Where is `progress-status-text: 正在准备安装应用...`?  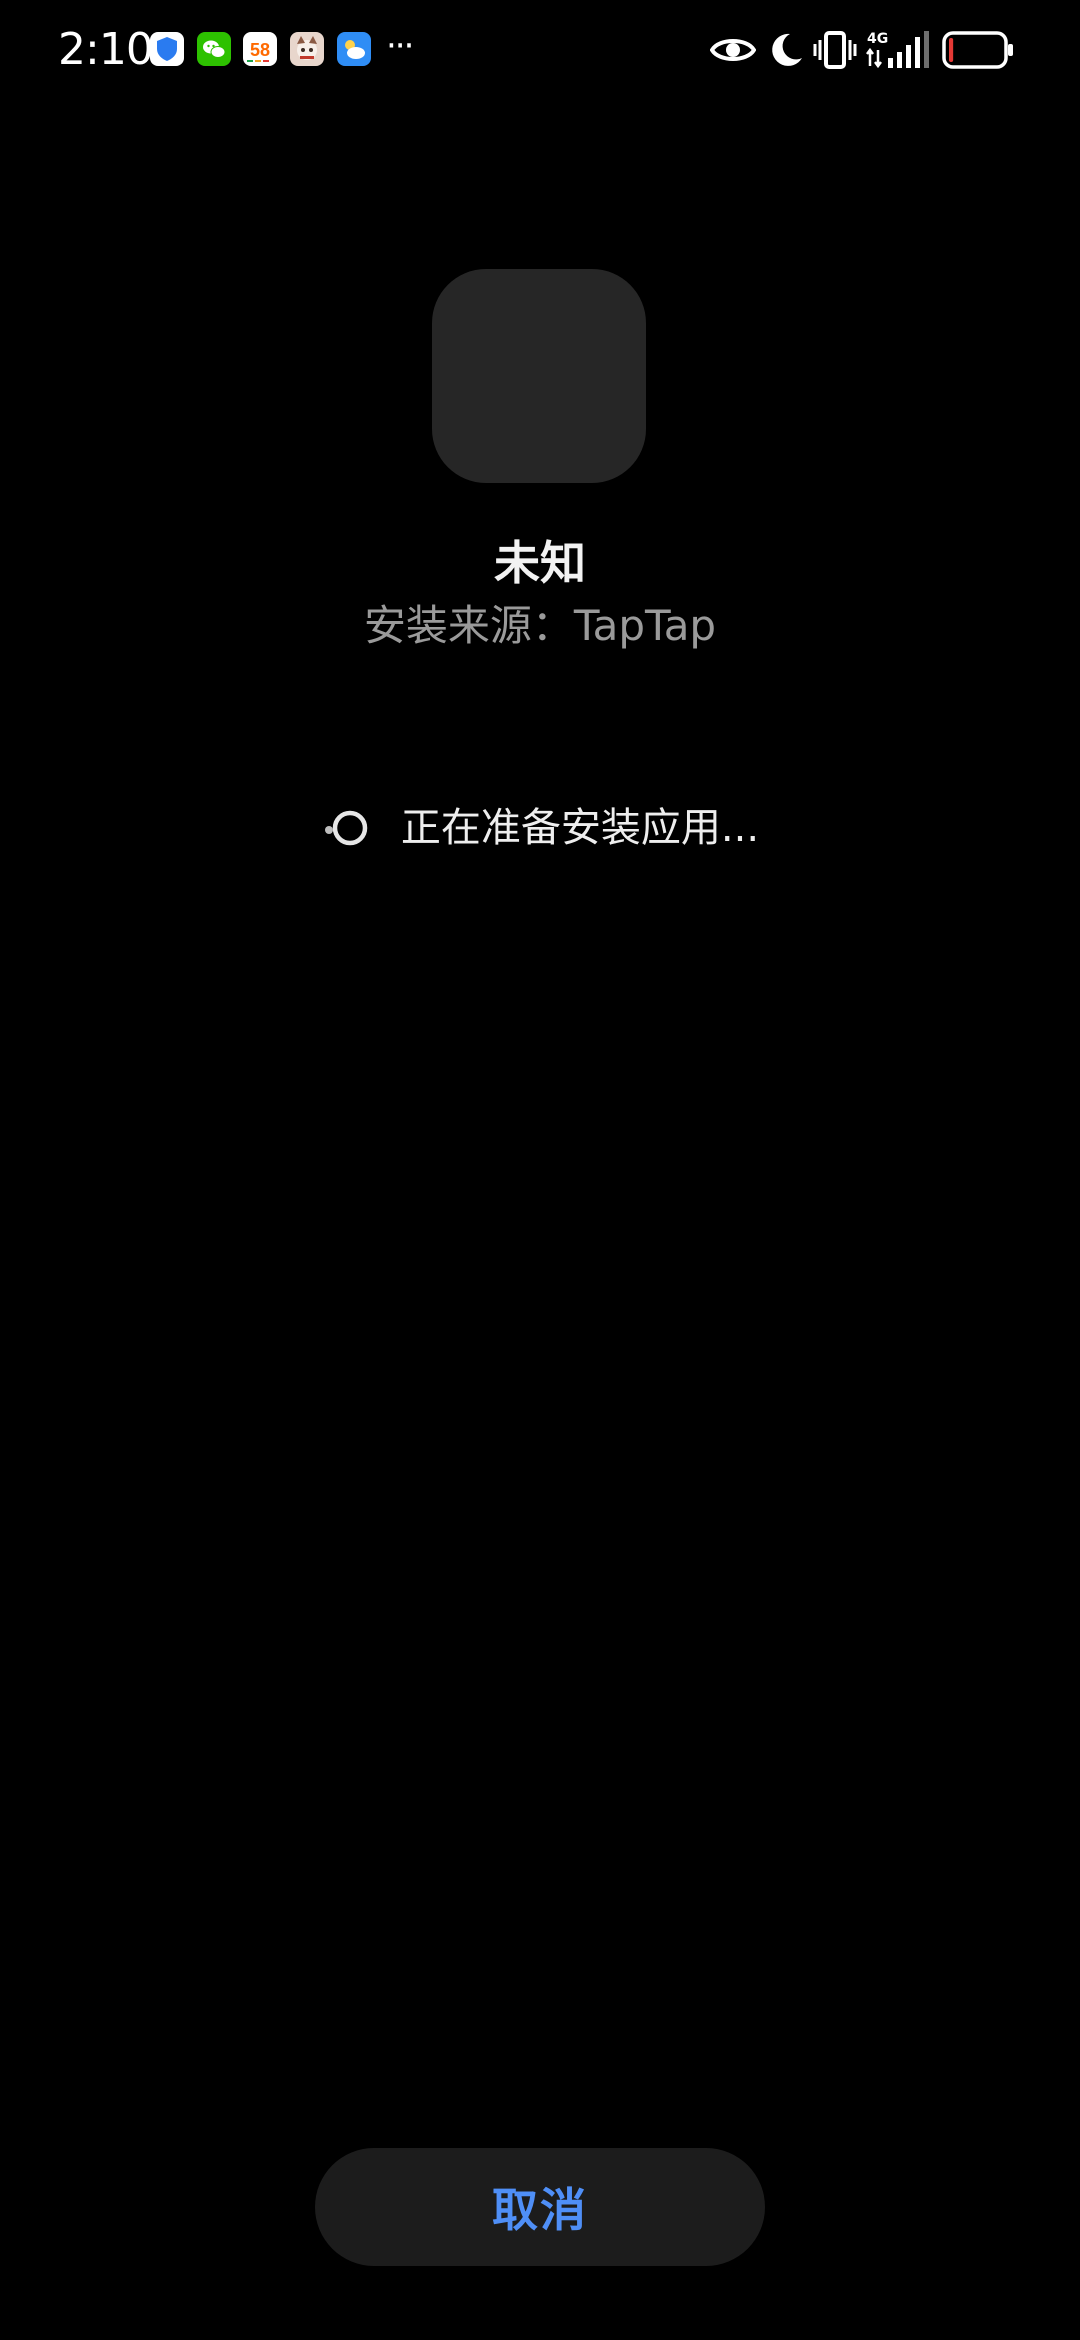 progress-status-text: 正在准备安装应用... is located at coordinates (580, 828).